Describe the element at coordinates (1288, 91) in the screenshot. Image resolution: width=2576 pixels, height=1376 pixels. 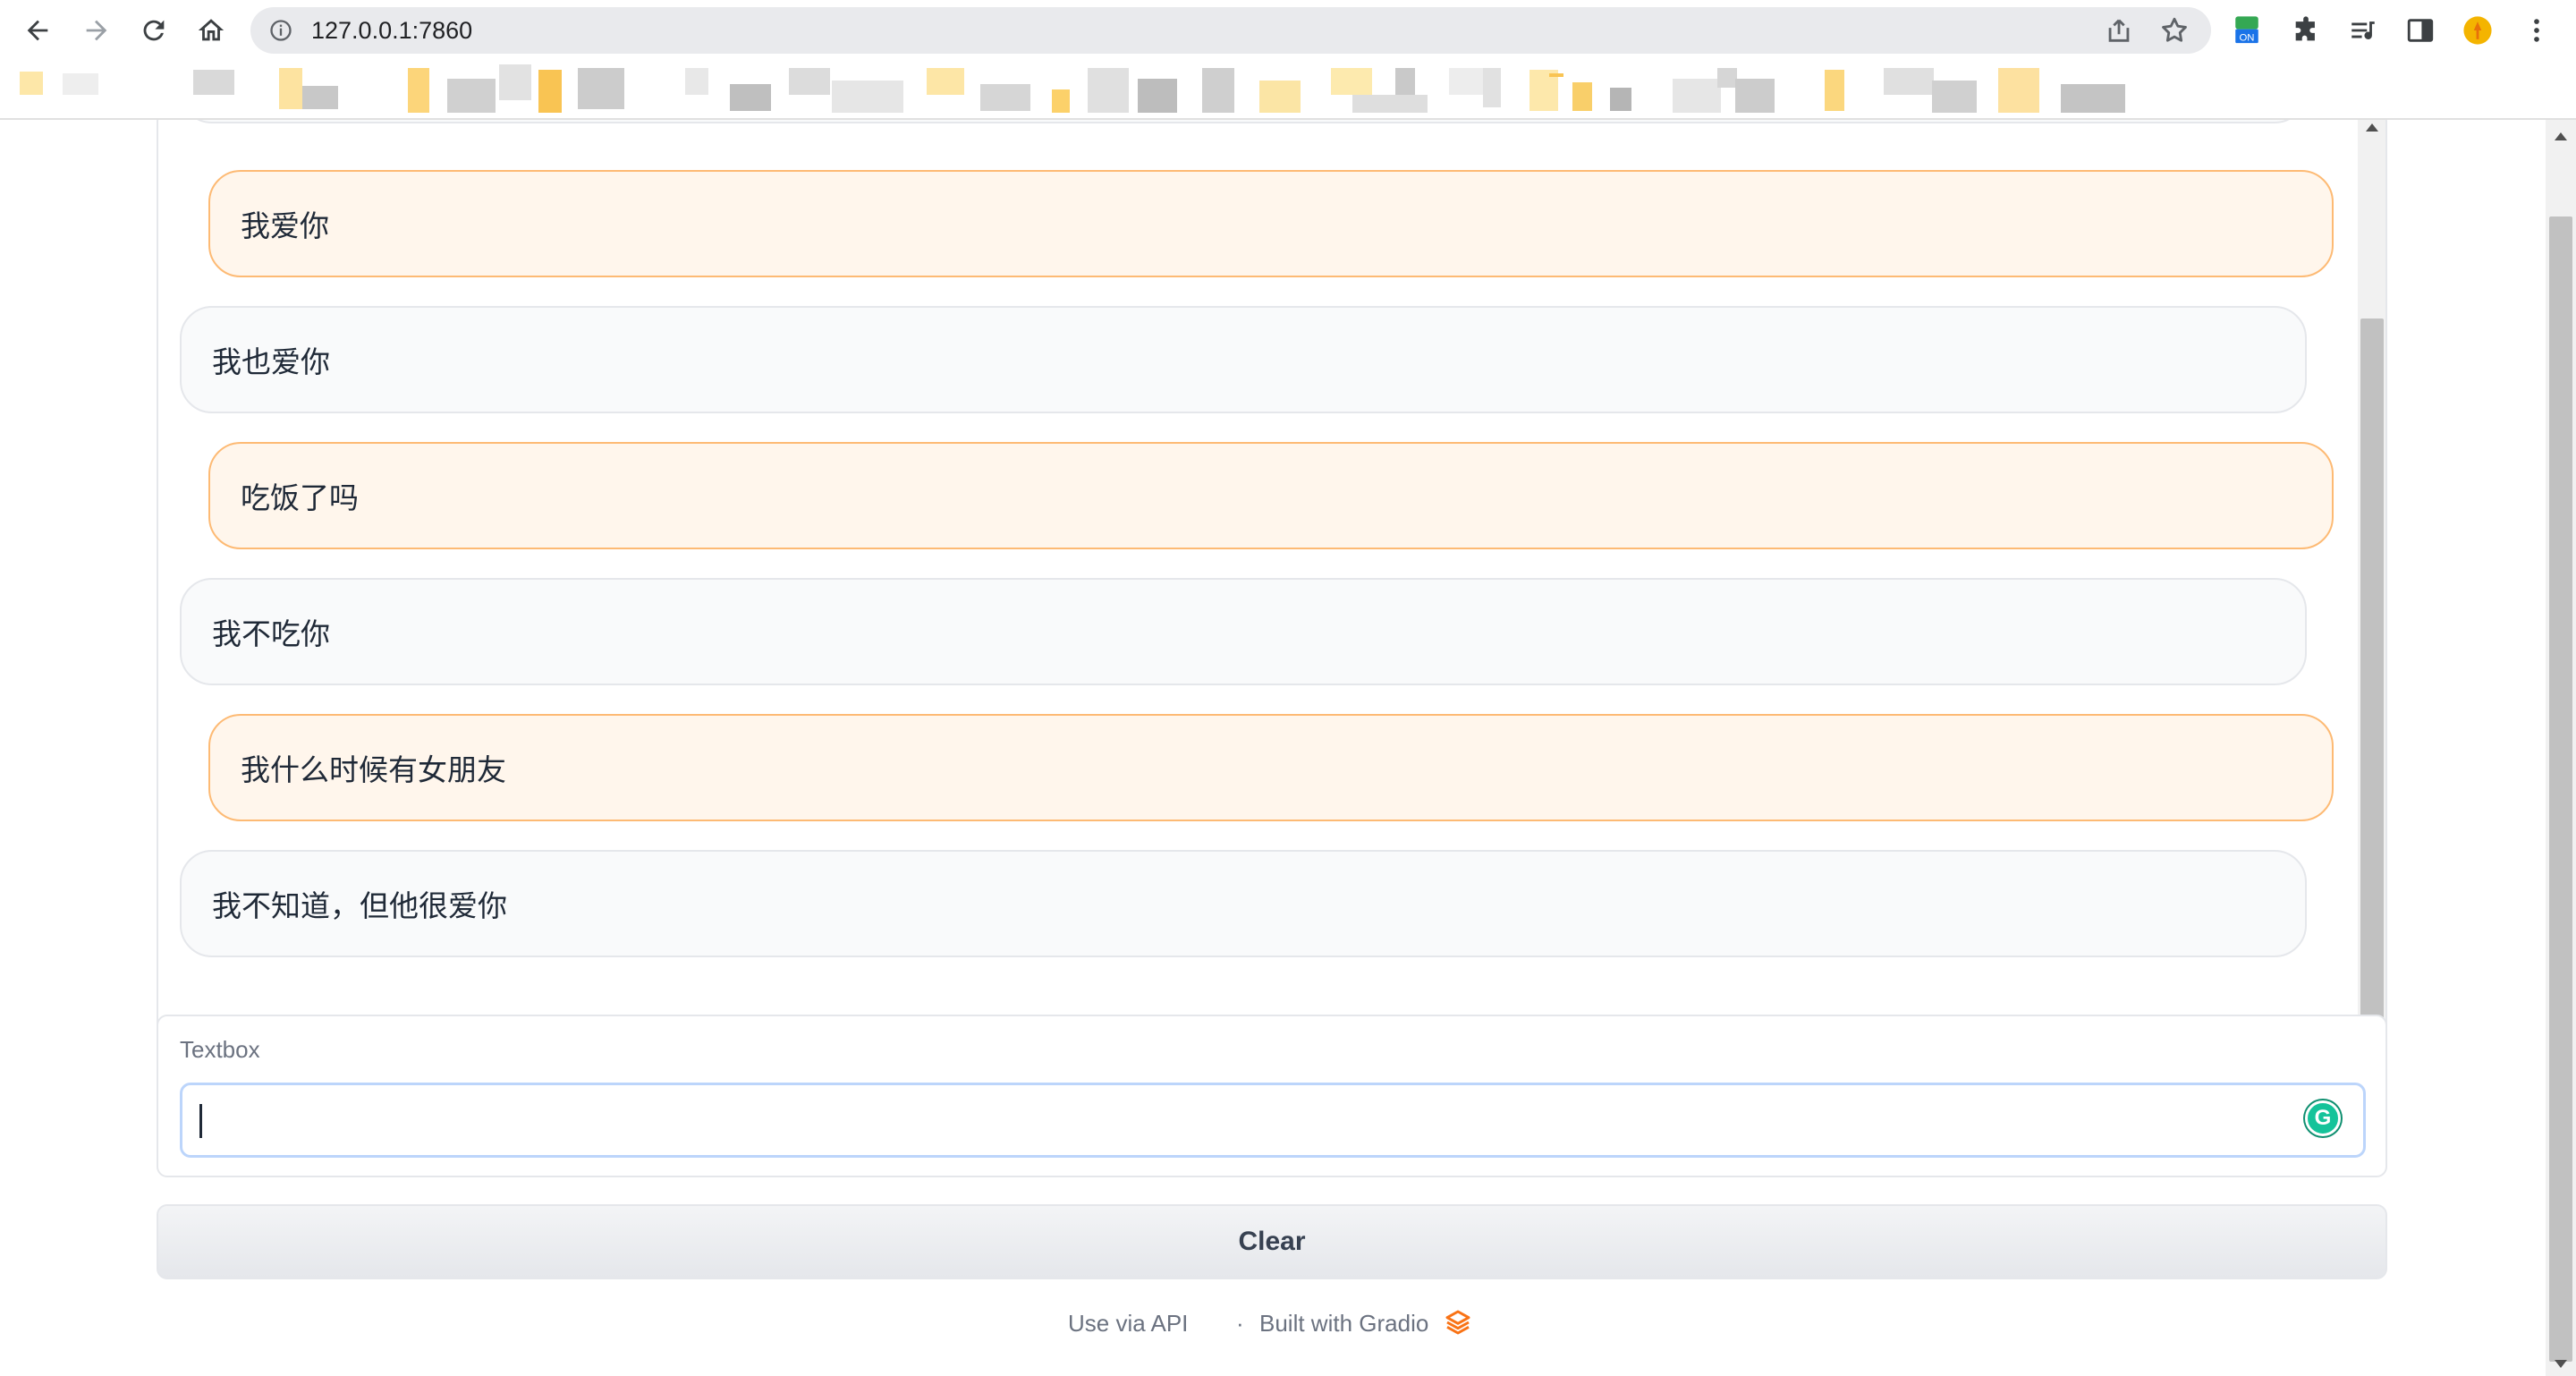
I see `bookmarks-bar-redacted` at that location.